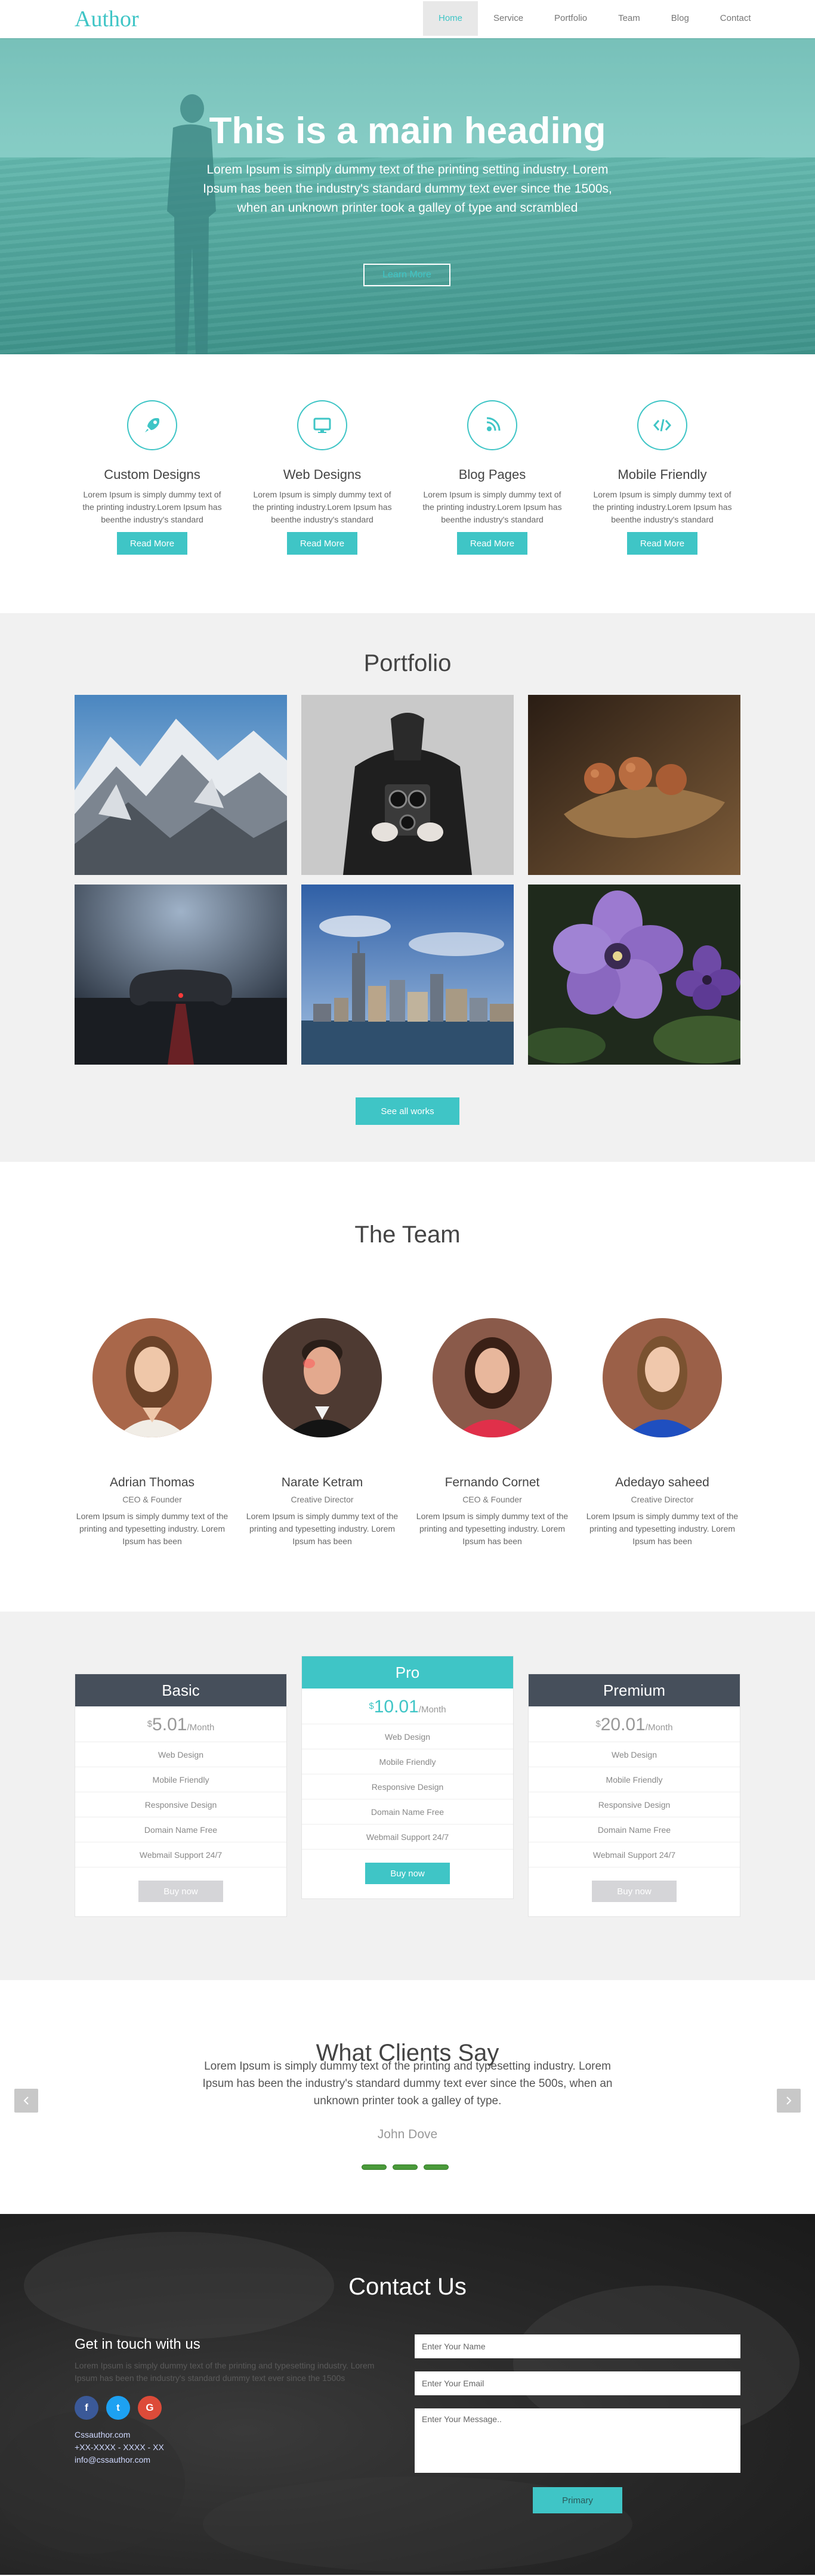 The image size is (815, 2576). Describe the element at coordinates (634, 785) in the screenshot. I see `portfolio-item-nuts` at that location.